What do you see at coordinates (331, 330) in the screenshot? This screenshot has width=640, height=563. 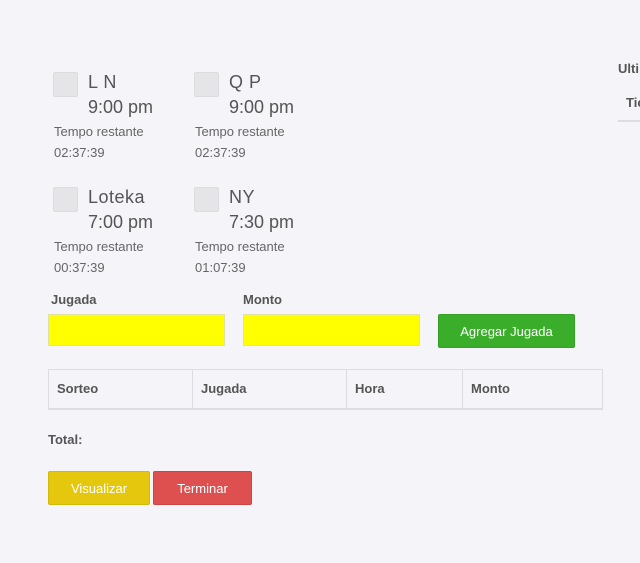 I see `monto-input` at bounding box center [331, 330].